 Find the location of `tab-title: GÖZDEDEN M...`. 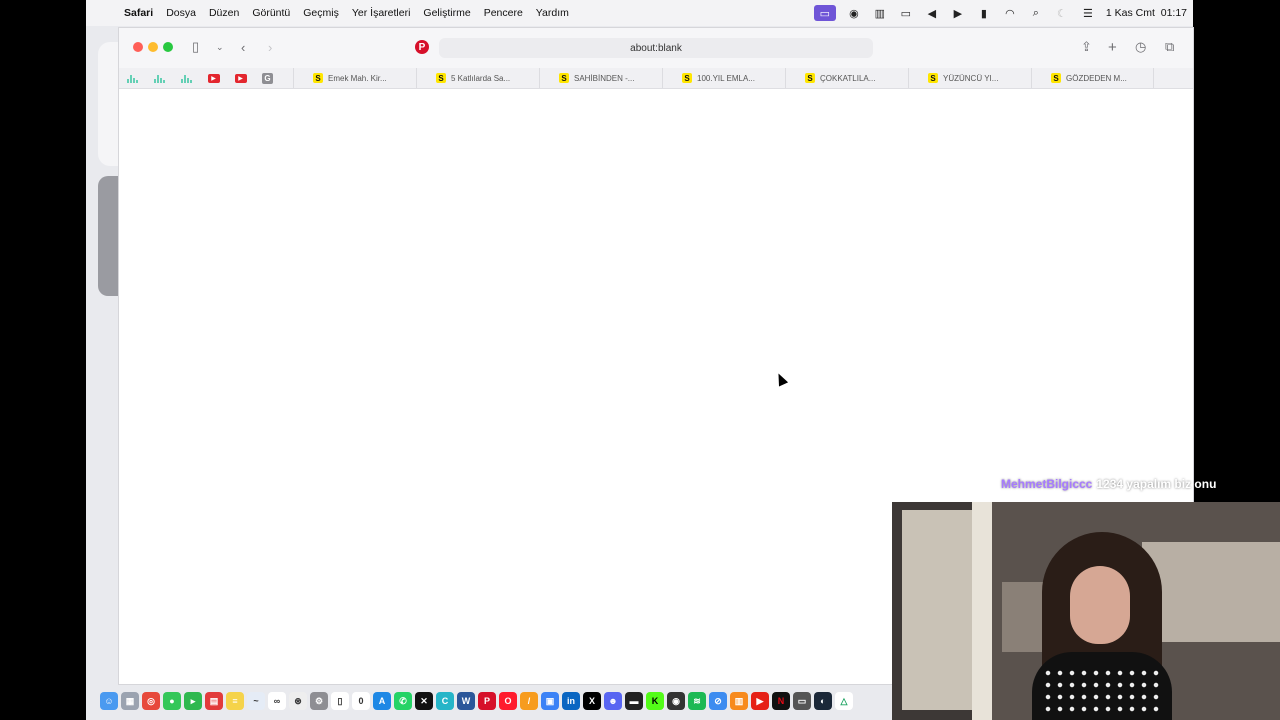

tab-title: GÖZDEDEN M... is located at coordinates (1096, 78).